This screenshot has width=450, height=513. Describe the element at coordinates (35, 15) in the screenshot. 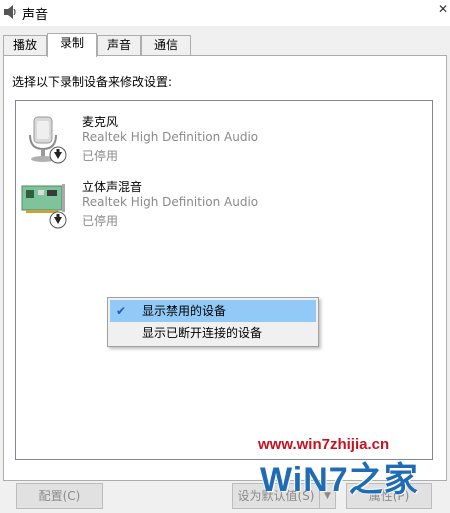

I see `window-title: 声音` at that location.